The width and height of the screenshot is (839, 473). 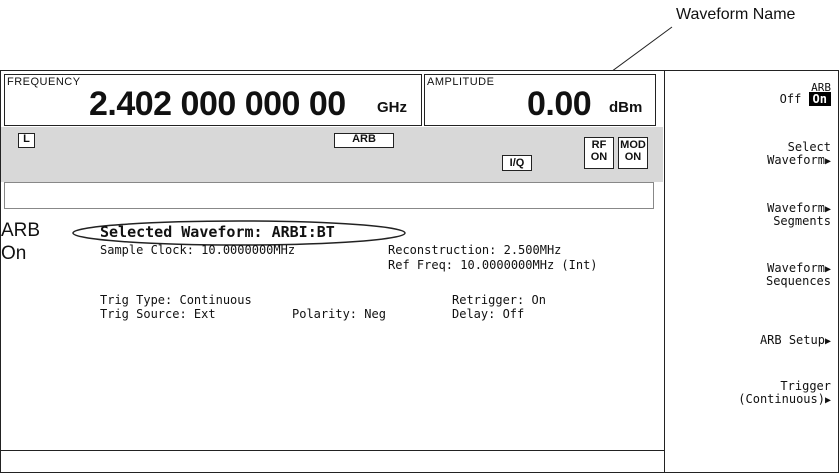 What do you see at coordinates (176, 300) in the screenshot?
I see `trig-type: Trig Type: Continuous` at bounding box center [176, 300].